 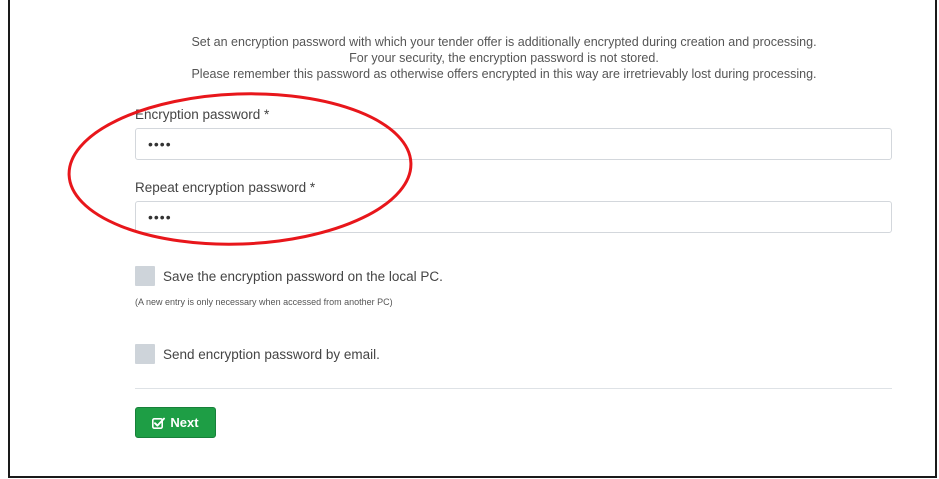 What do you see at coordinates (513, 217) in the screenshot?
I see `repeat-encryption-password-field: ••••` at bounding box center [513, 217].